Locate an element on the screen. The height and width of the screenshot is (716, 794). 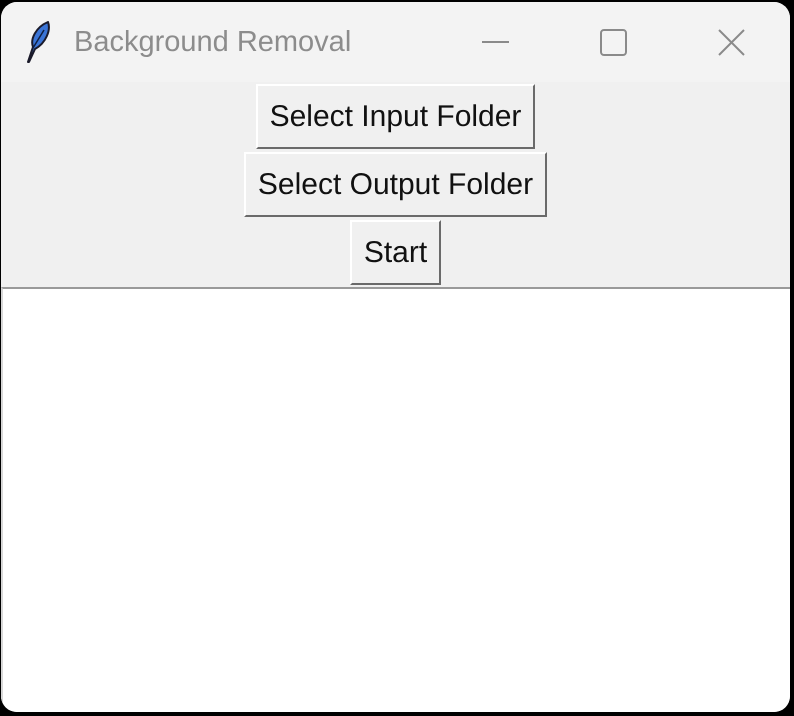
action-button: Start is located at coordinates (396, 252).